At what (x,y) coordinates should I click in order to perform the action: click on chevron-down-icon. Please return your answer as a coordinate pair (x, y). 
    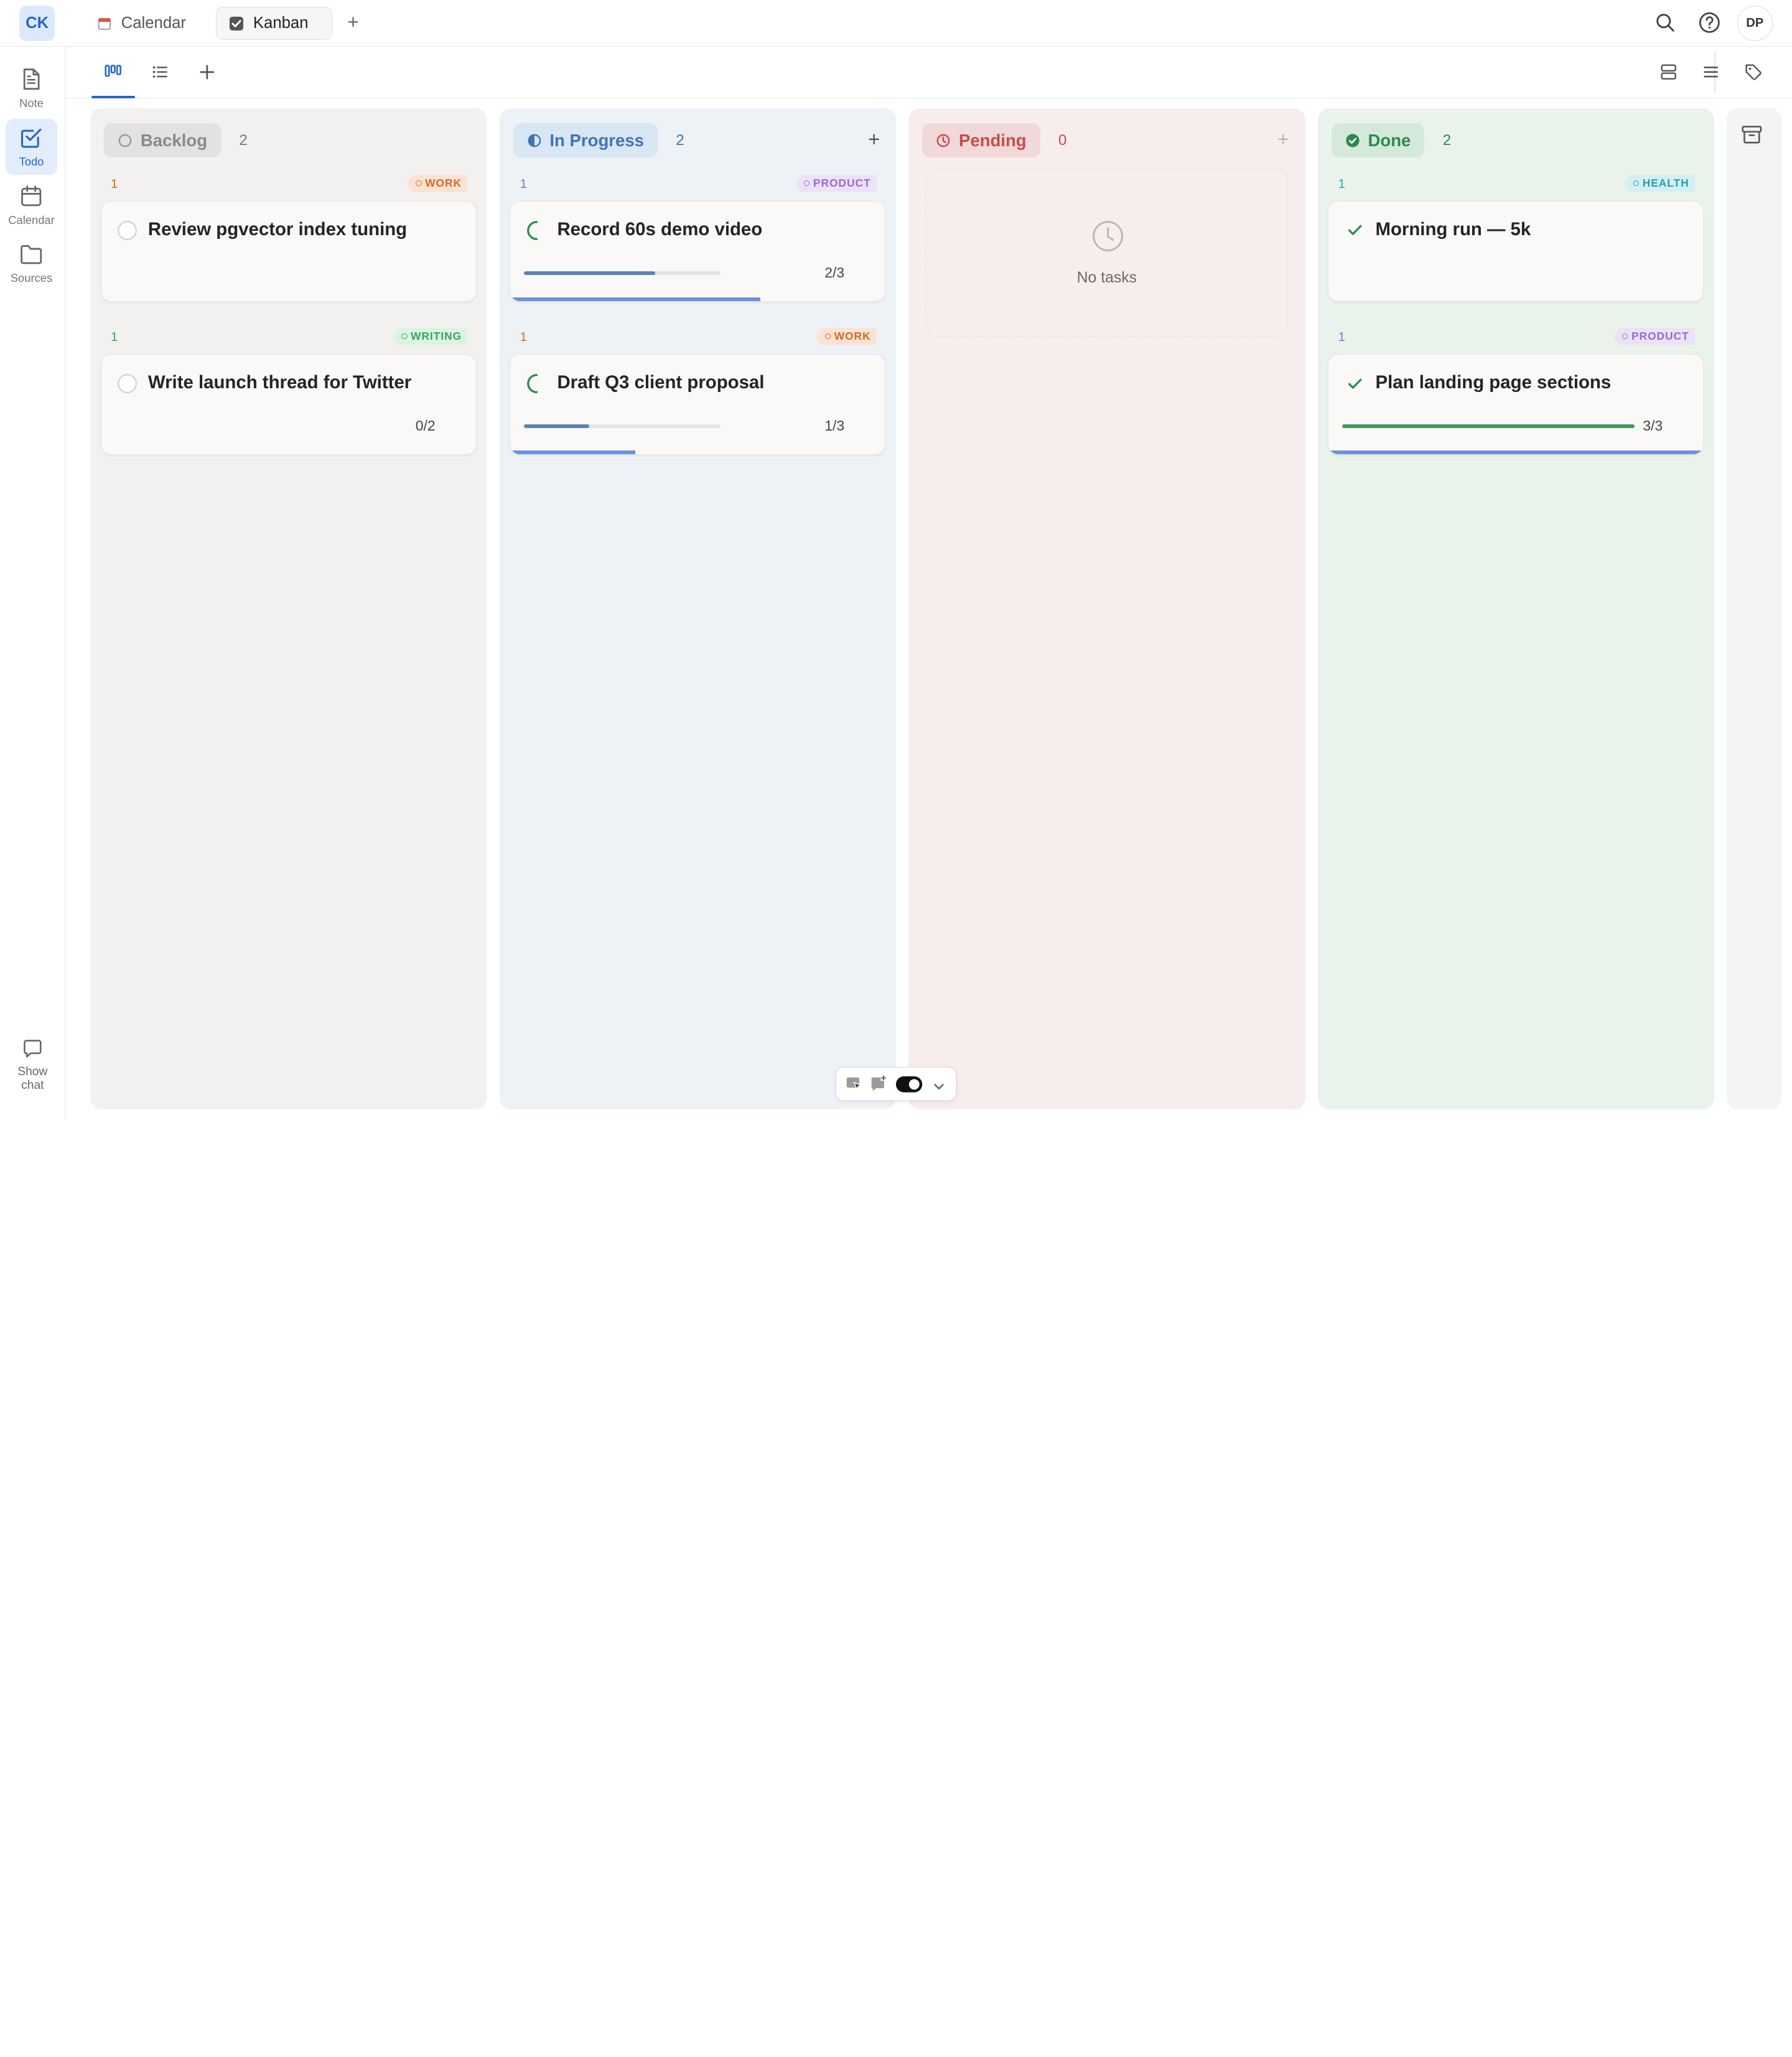
    Looking at the image, I should click on (939, 1087).